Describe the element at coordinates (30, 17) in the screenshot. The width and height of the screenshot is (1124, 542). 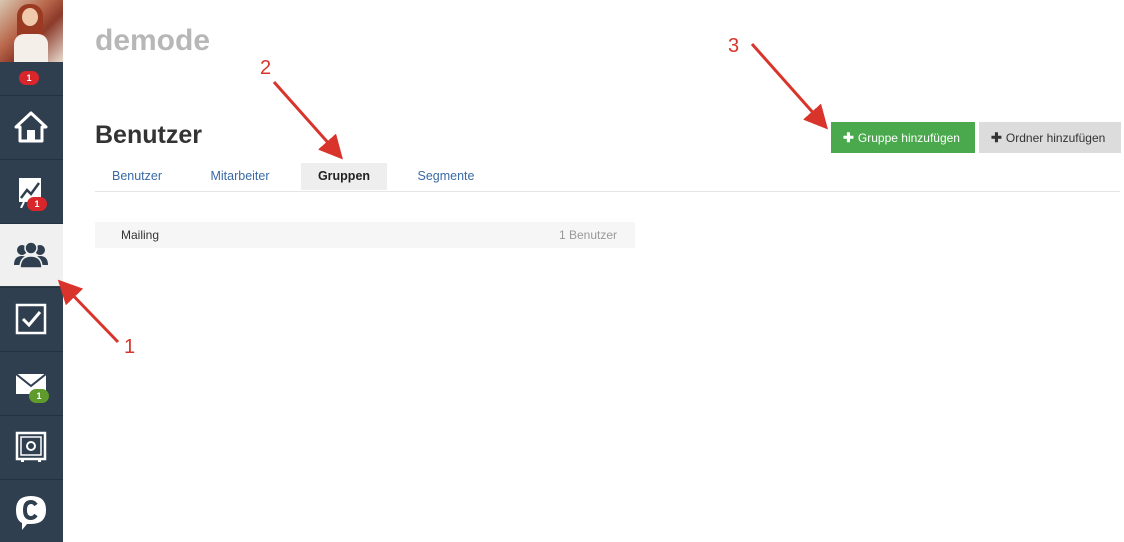
I see `avatar-face` at that location.